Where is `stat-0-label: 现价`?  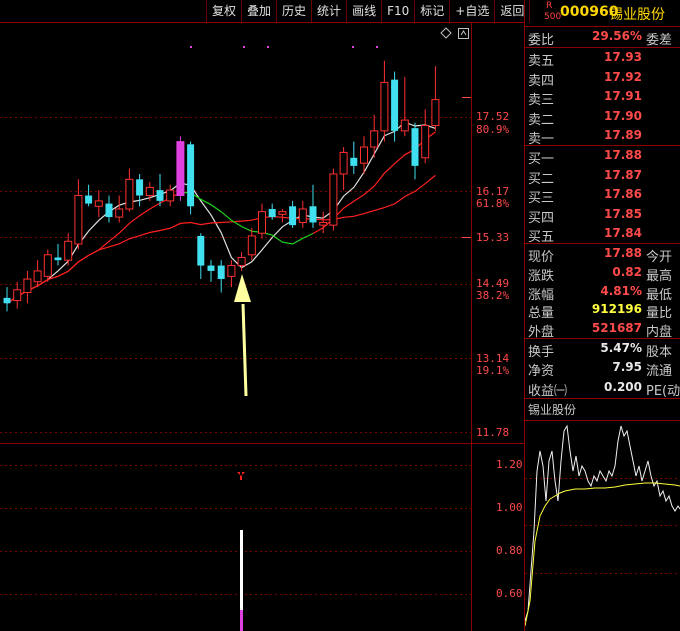 stat-0-label: 现价 is located at coordinates (541, 257).